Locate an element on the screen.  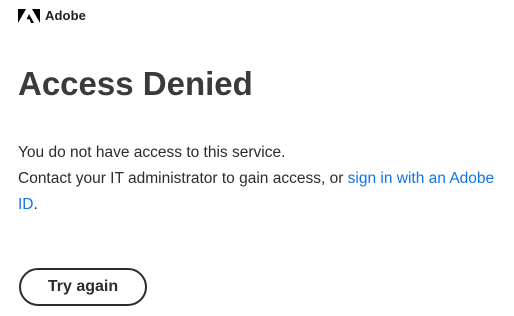
brand-header: Adobe is located at coordinates (52, 15).